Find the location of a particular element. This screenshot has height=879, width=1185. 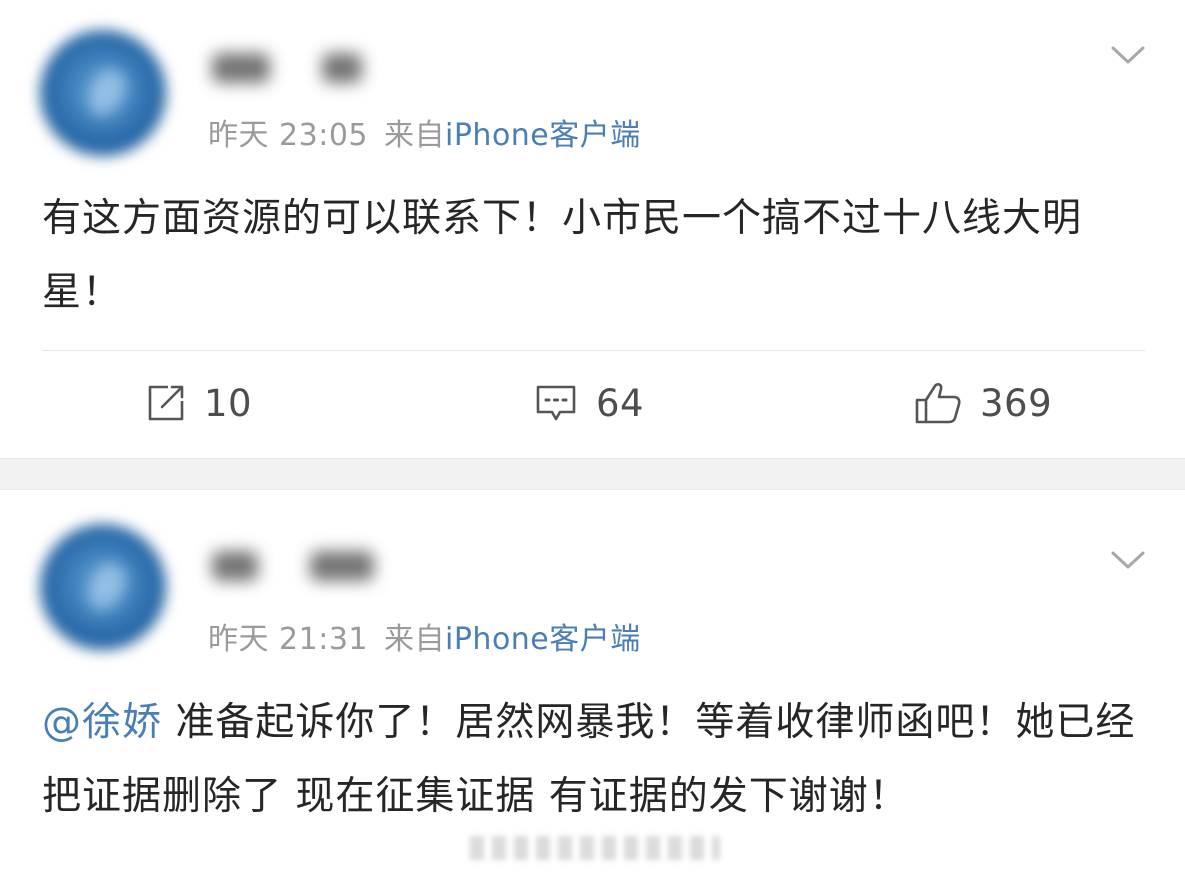

feed-separator is located at coordinates (592, 474).